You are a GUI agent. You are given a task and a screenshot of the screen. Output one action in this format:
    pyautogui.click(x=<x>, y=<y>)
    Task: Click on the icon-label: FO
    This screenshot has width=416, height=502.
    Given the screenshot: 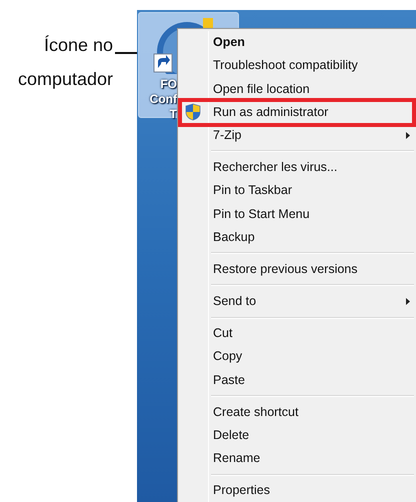 What is the action you would take?
    pyautogui.click(x=168, y=84)
    